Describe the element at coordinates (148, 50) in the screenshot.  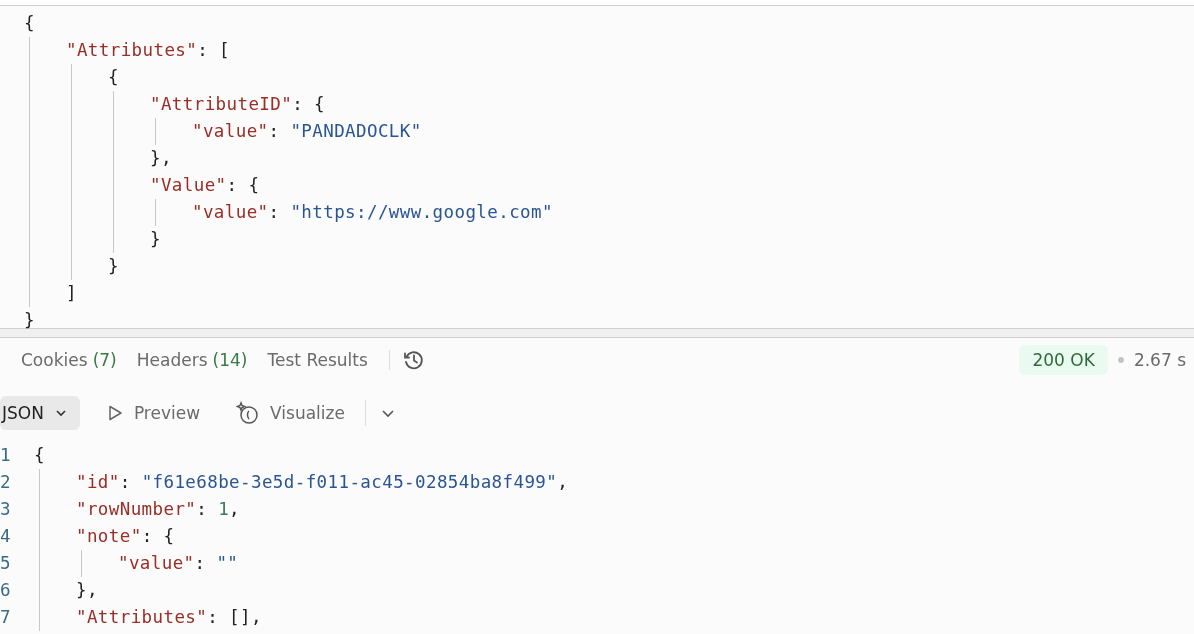
I see `code-line: "Attributes": [` at that location.